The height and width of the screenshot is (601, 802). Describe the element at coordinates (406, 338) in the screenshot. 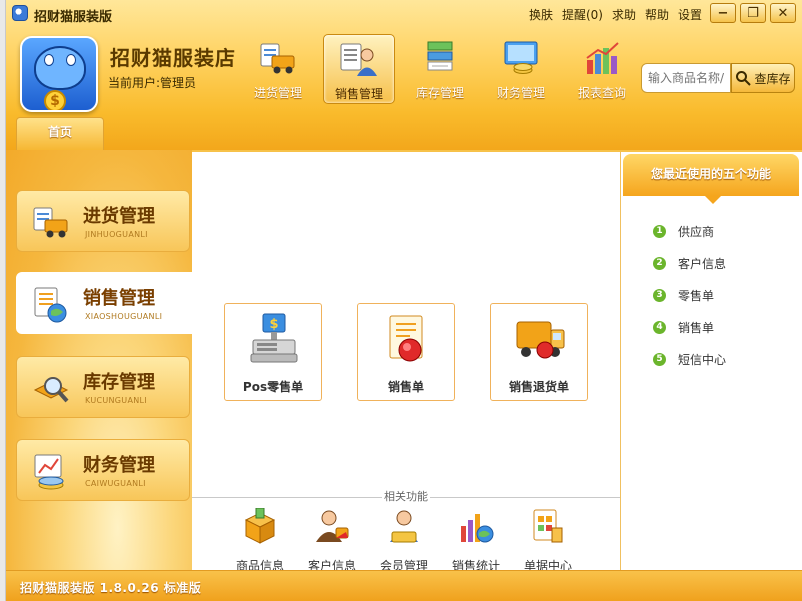

I see `sales-order-icon` at that location.